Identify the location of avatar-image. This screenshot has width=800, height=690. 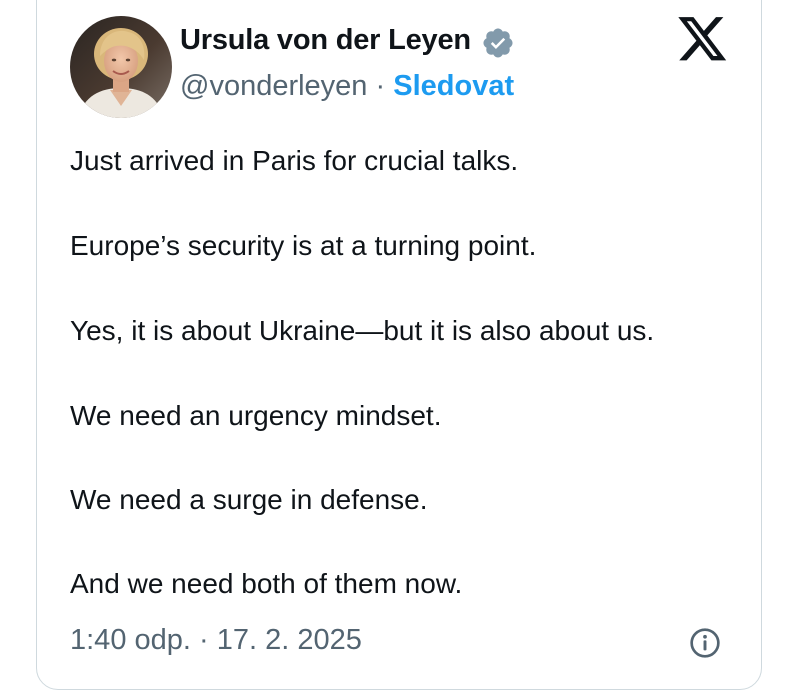
(121, 67).